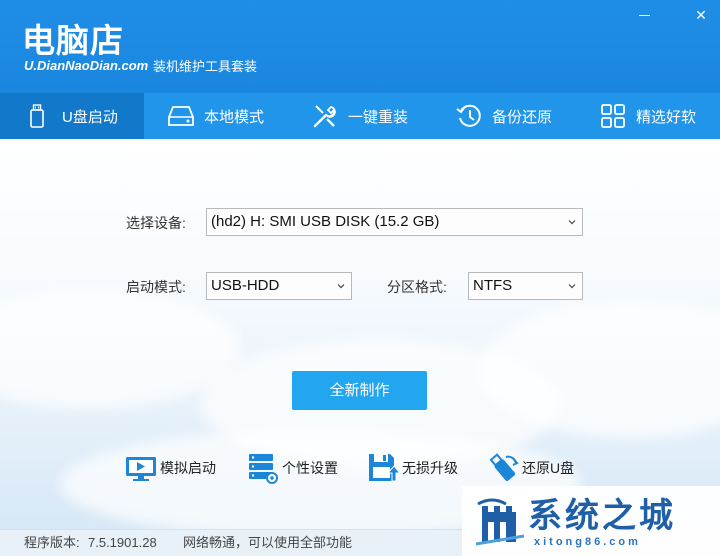  I want to click on tool-label: 模拟启动, so click(188, 468).